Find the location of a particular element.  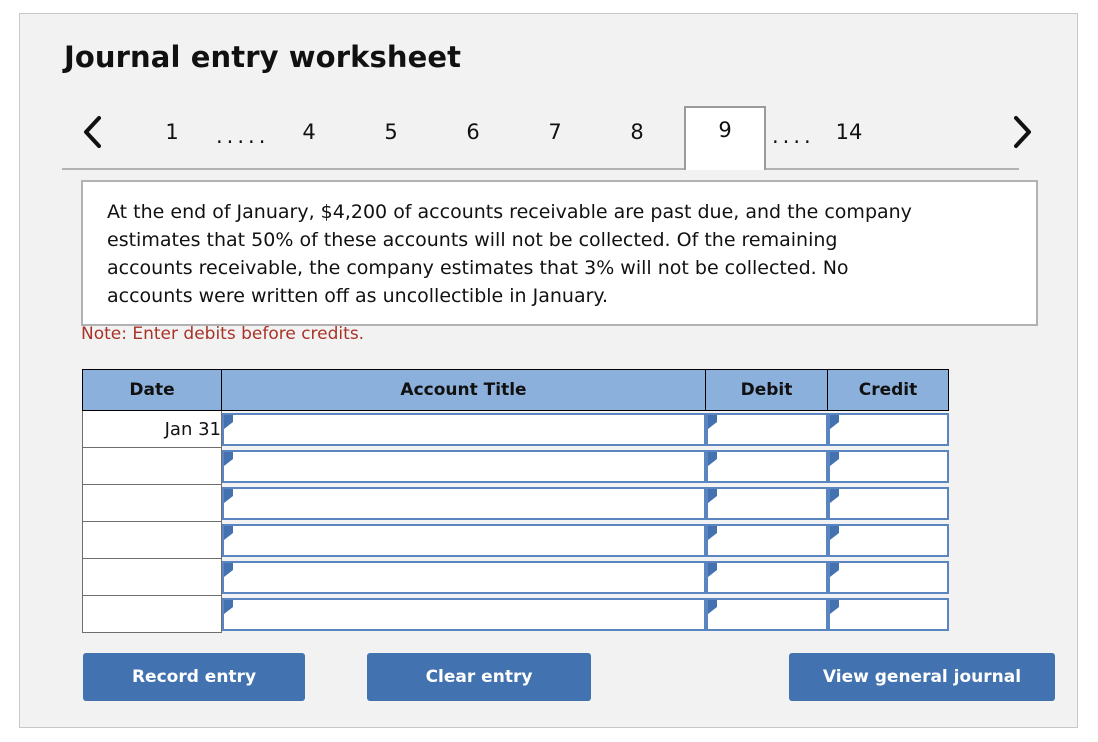

column-header-debit: Debit is located at coordinates (766, 390).